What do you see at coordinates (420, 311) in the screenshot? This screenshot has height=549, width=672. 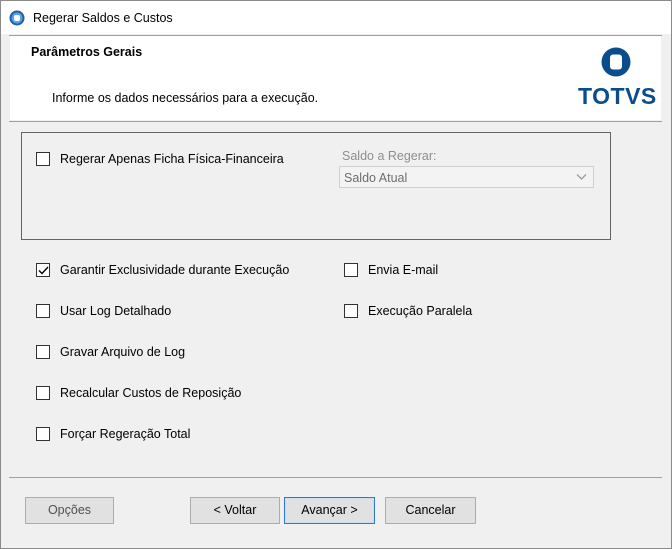 I see `checkbox-label: Execução Paralela` at bounding box center [420, 311].